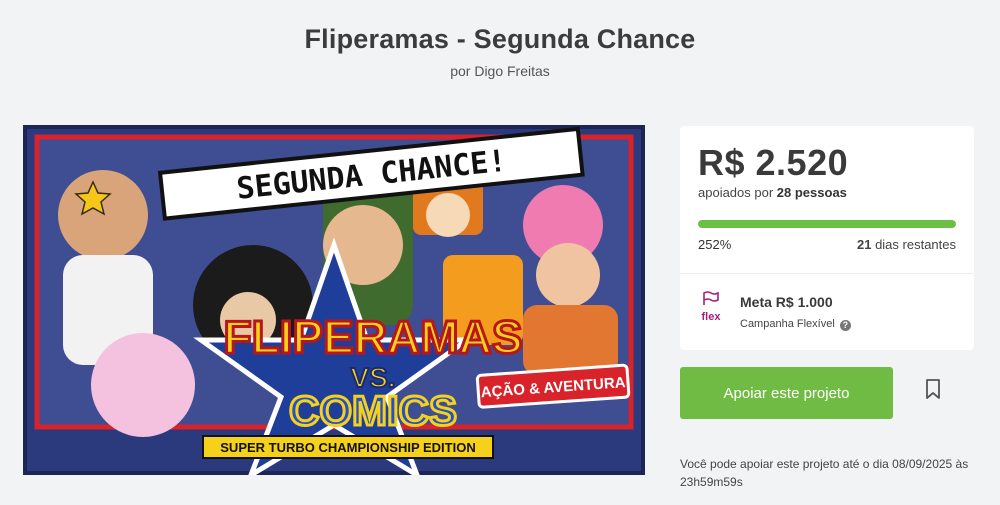 The height and width of the screenshot is (505, 1000). Describe the element at coordinates (347, 447) in the screenshot. I see `art-subtitle: SUPER TURBO CHAMPIONSHIP EDITION` at that location.